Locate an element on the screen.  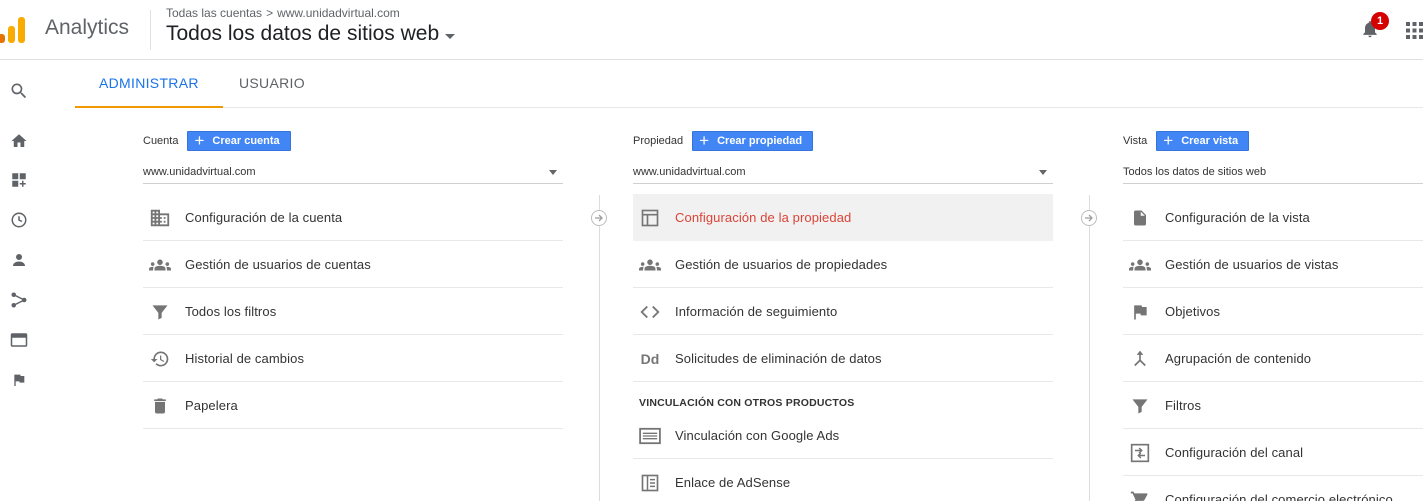
app-name: Analytics is located at coordinates (87, 27).